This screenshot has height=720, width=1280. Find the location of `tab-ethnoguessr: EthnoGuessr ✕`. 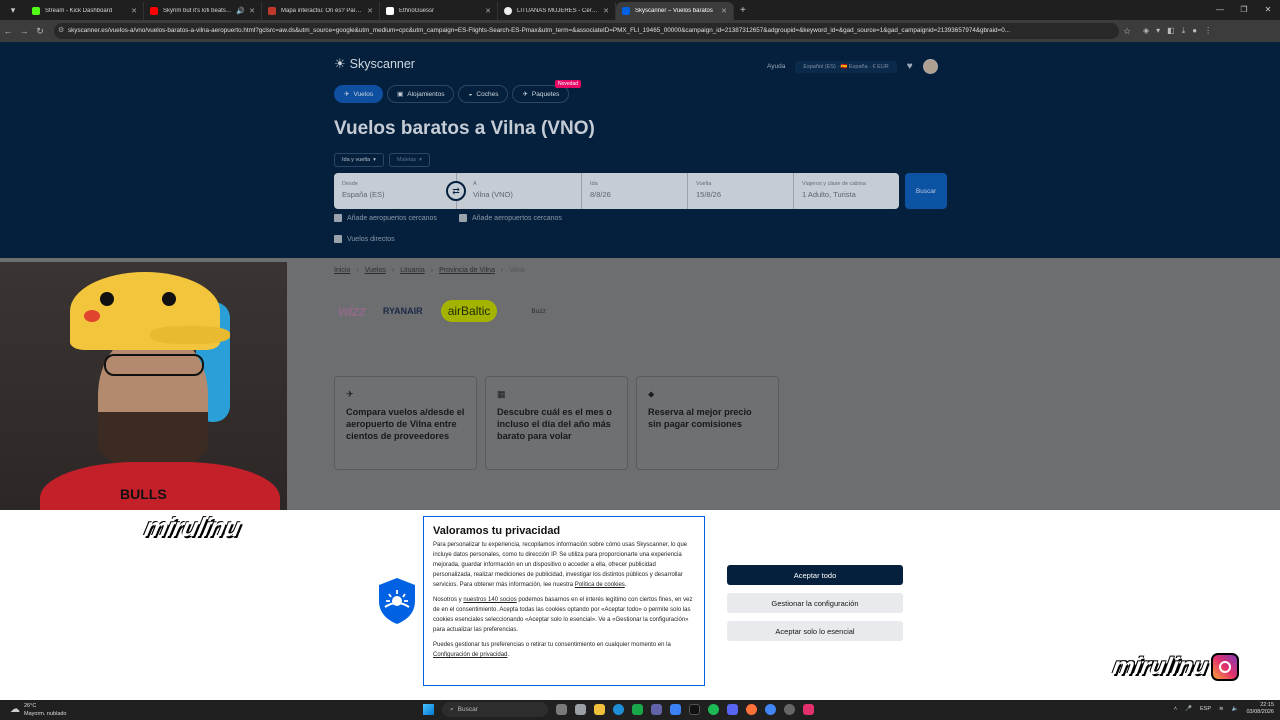

tab-ethnoguessr: EthnoGuessr ✕ is located at coordinates (439, 11).